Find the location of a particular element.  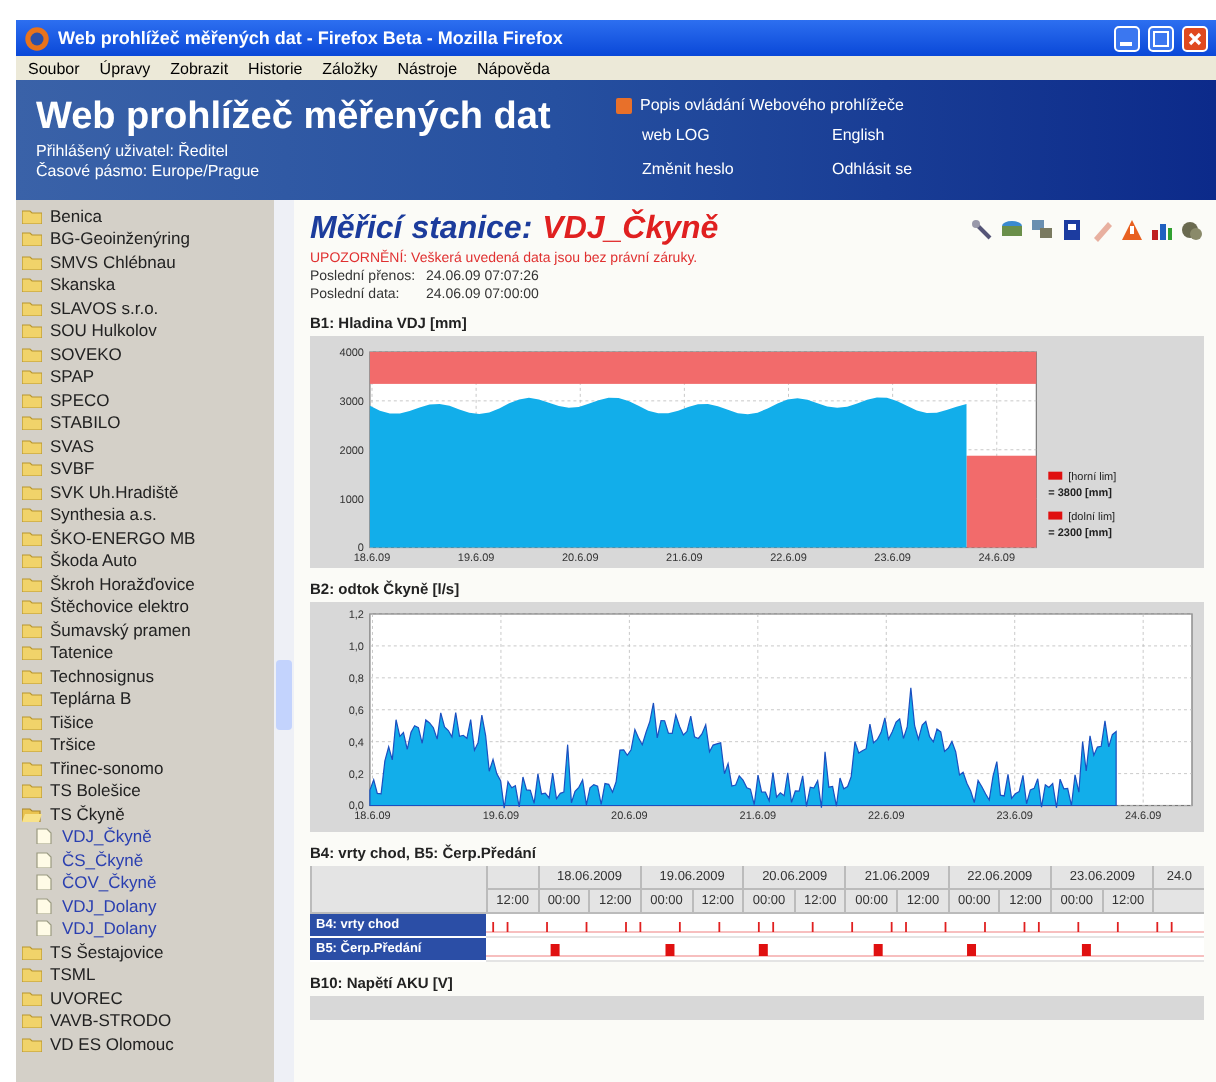

site-title: Web prohlížeč měřených dat is located at coordinates (294, 118).